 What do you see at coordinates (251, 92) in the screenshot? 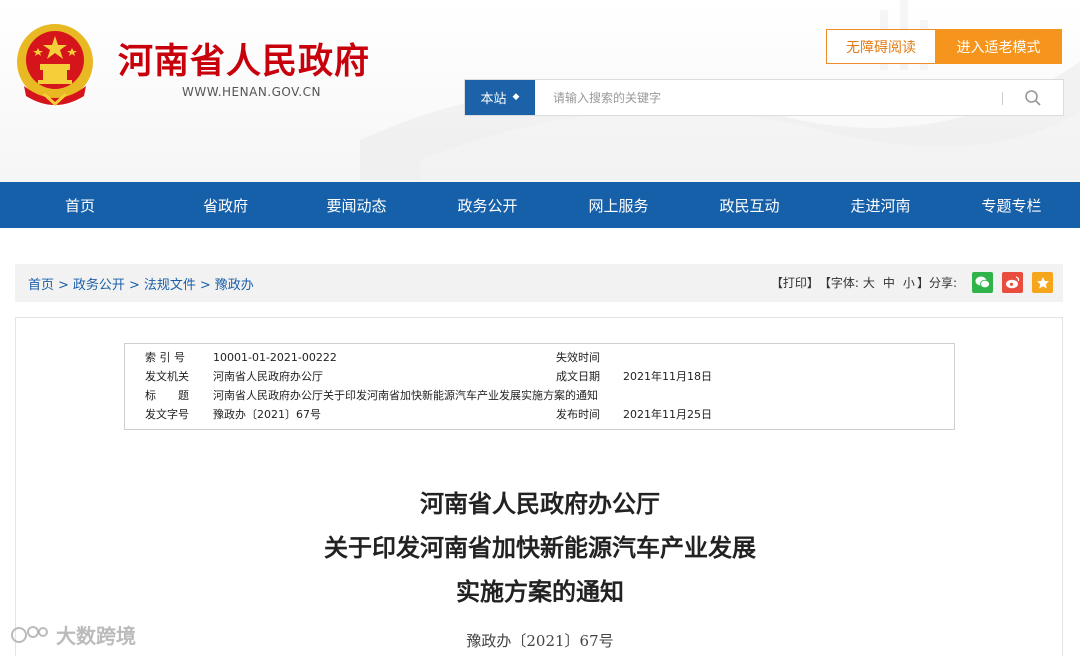
I see `site-url: WWW.HENAN.GOV.CN` at bounding box center [251, 92].